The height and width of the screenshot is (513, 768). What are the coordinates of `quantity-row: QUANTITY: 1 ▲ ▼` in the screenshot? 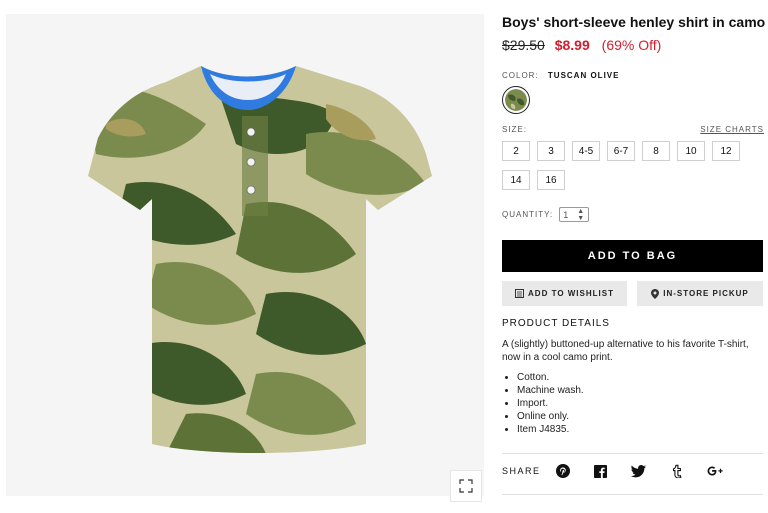 It's located at (546, 214).